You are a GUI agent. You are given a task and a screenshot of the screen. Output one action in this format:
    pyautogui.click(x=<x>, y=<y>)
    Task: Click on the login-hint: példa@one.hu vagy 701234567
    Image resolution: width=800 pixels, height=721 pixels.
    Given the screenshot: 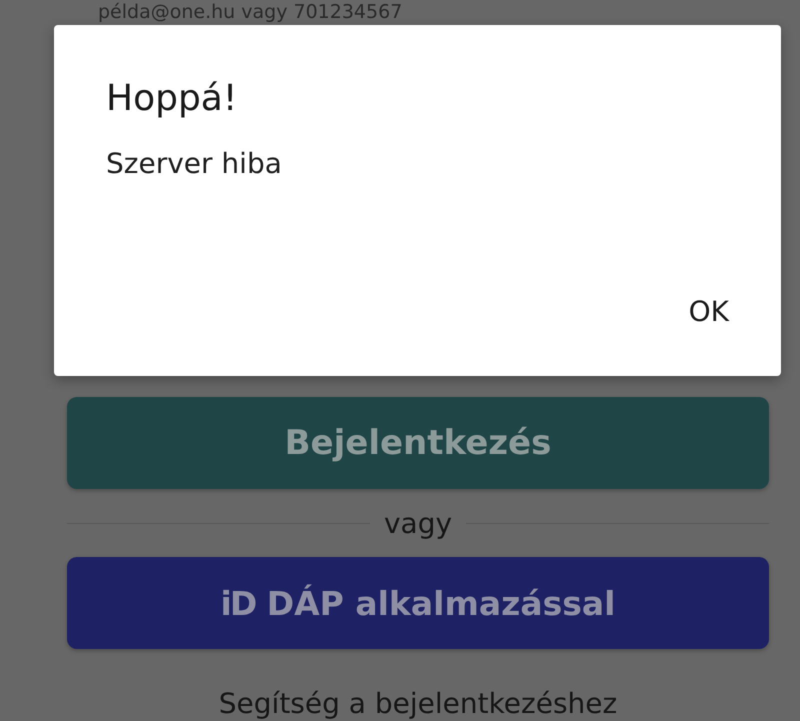 What is the action you would take?
    pyautogui.click(x=250, y=12)
    